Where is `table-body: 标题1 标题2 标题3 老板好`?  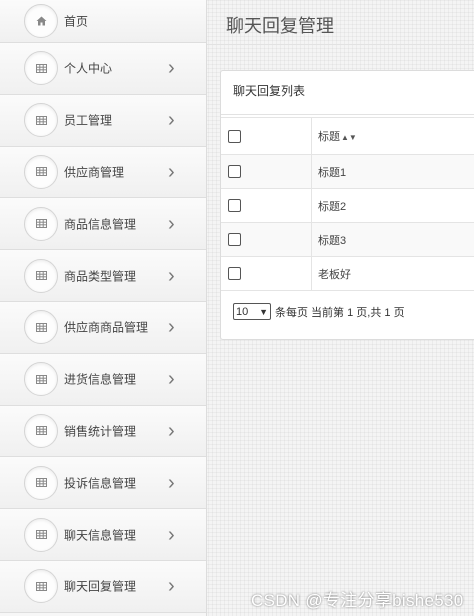 table-body: 标题1 标题2 标题3 老板好 is located at coordinates (347, 222).